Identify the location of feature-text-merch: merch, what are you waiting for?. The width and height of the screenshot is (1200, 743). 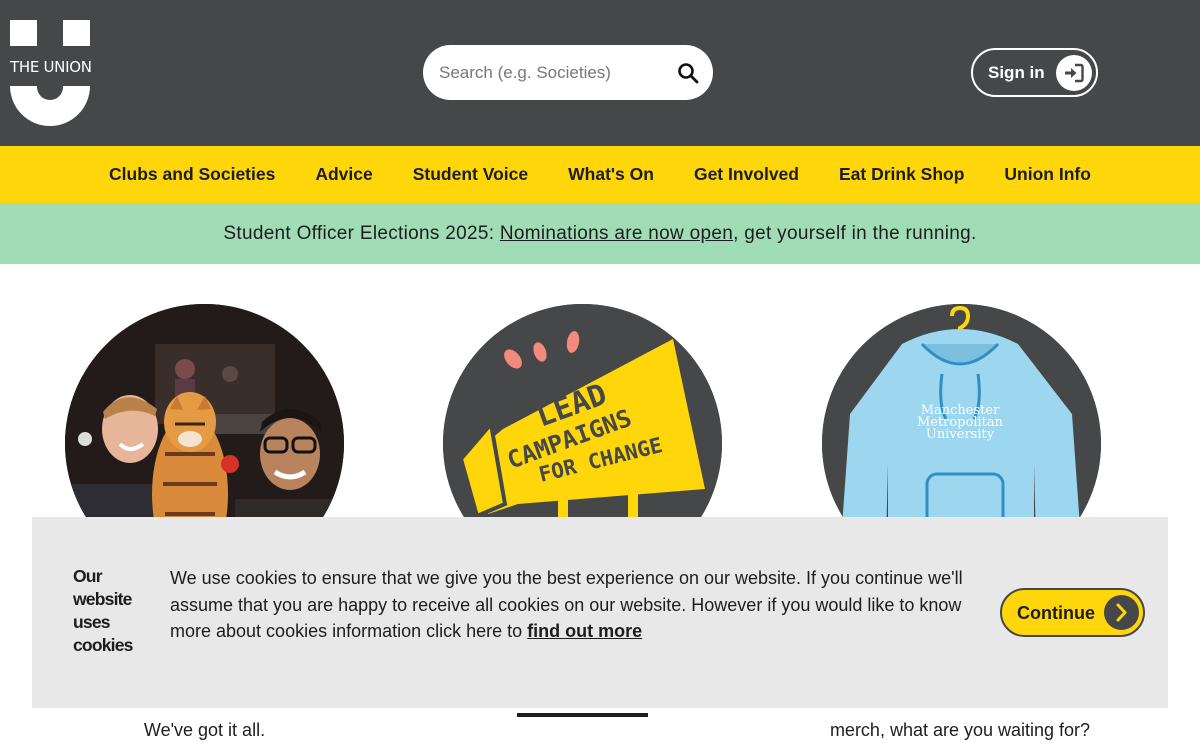
(960, 730).